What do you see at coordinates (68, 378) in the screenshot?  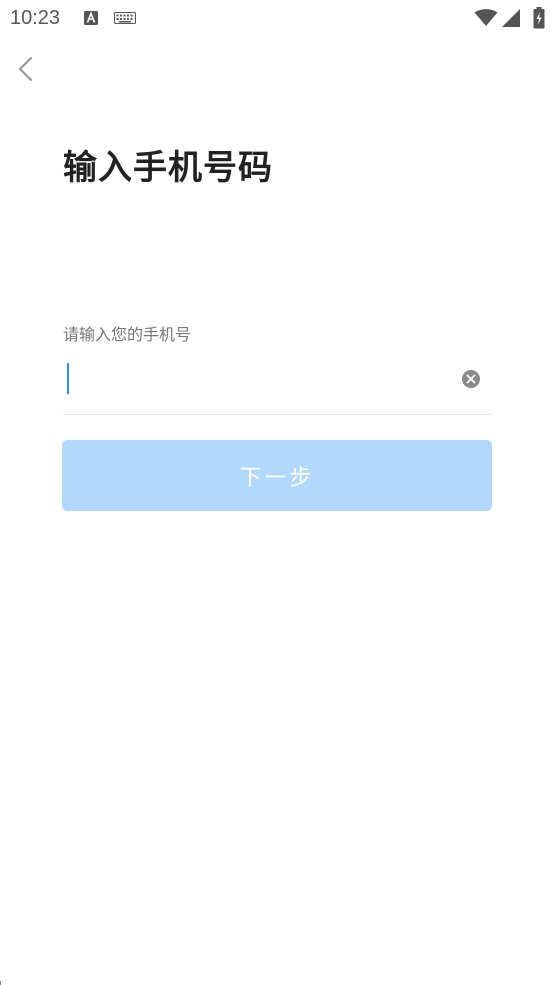 I see `text-caret` at bounding box center [68, 378].